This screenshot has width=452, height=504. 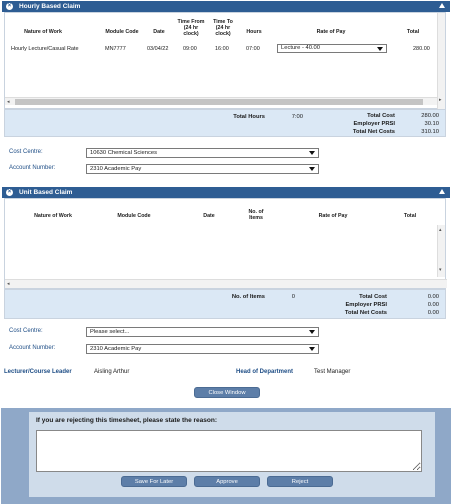 What do you see at coordinates (430, 132) in the screenshot?
I see `total-net-costs-value: 310.10` at bounding box center [430, 132].